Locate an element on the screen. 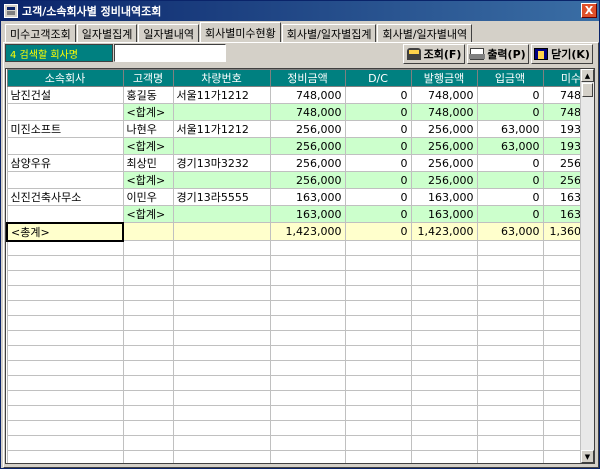 The height and width of the screenshot is (469, 600). cell-issued: 748,000 is located at coordinates (444, 112).